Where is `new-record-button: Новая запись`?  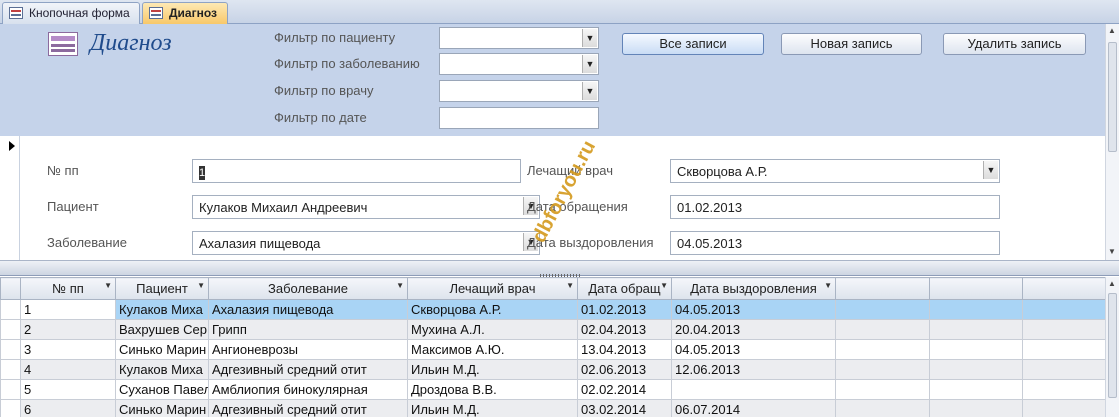 new-record-button: Новая запись is located at coordinates (851, 44).